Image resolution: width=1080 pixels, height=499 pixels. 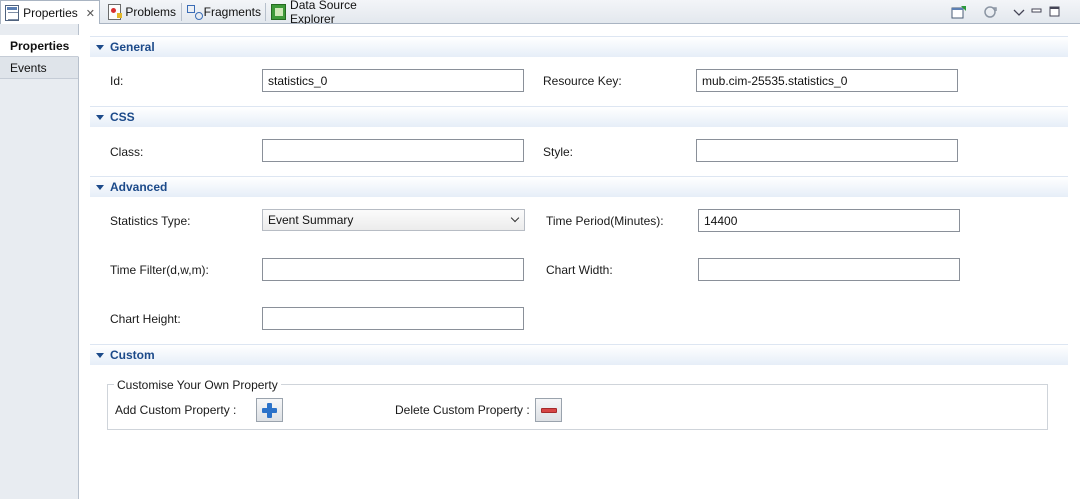 I want to click on tab-fragments: Fragments, so click(x=224, y=12).